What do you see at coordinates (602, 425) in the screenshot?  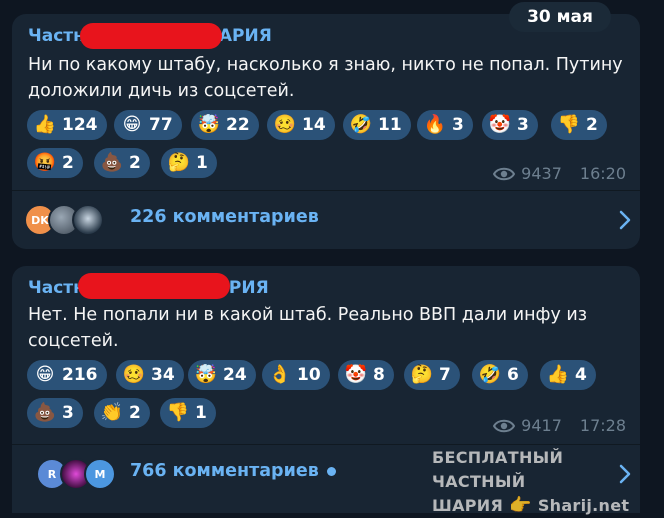 I see `post-time: 17:28` at bounding box center [602, 425].